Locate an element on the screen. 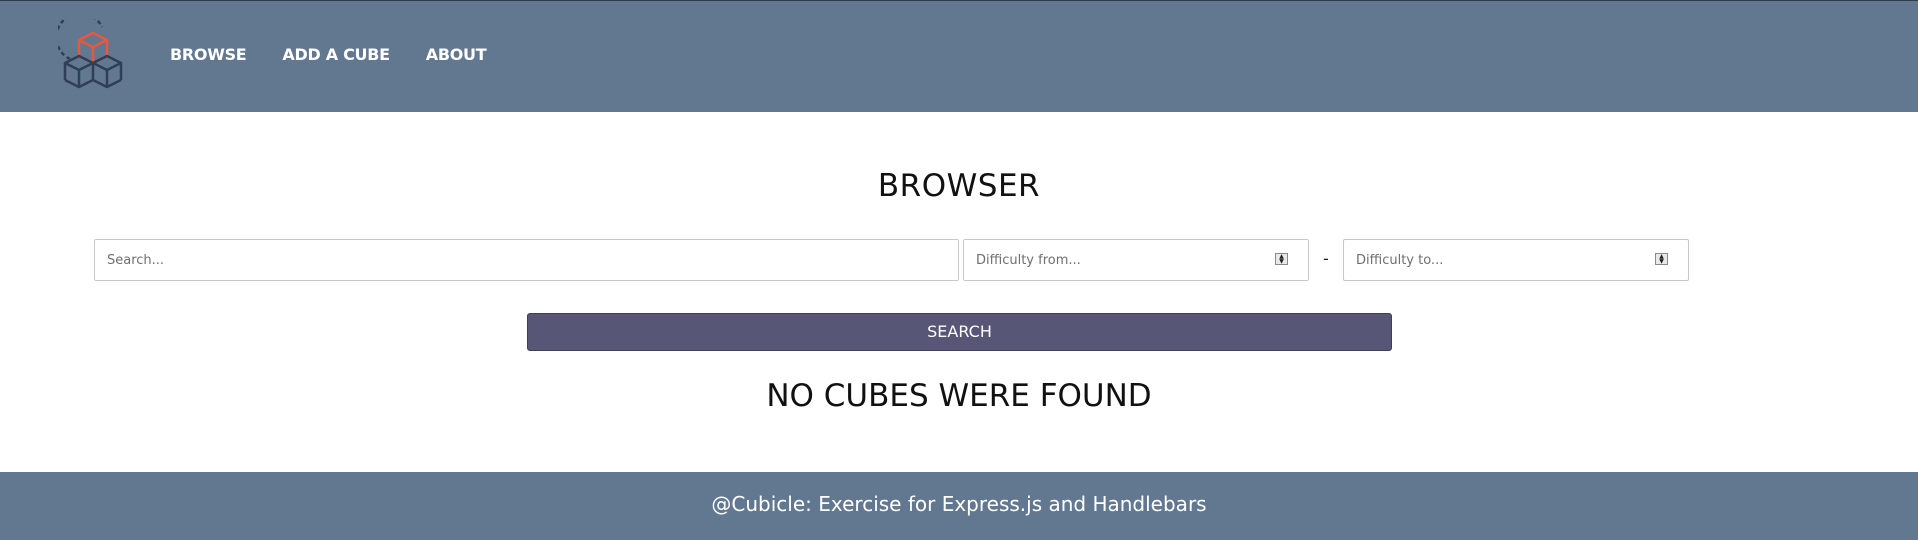 The width and height of the screenshot is (1918, 540). main-nav: BROWSE ADD A CUBE ABOUT is located at coordinates (346, 54).